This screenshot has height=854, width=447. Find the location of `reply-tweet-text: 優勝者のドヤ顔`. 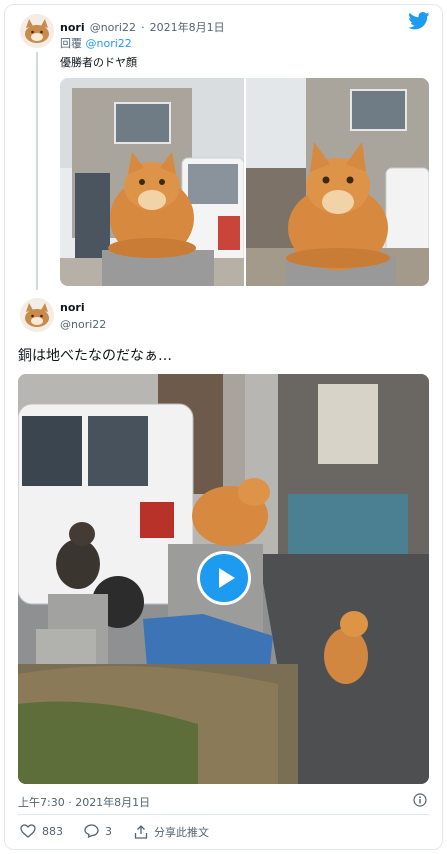

reply-tweet-text: 優勝者のドヤ顔 is located at coordinates (98, 62).